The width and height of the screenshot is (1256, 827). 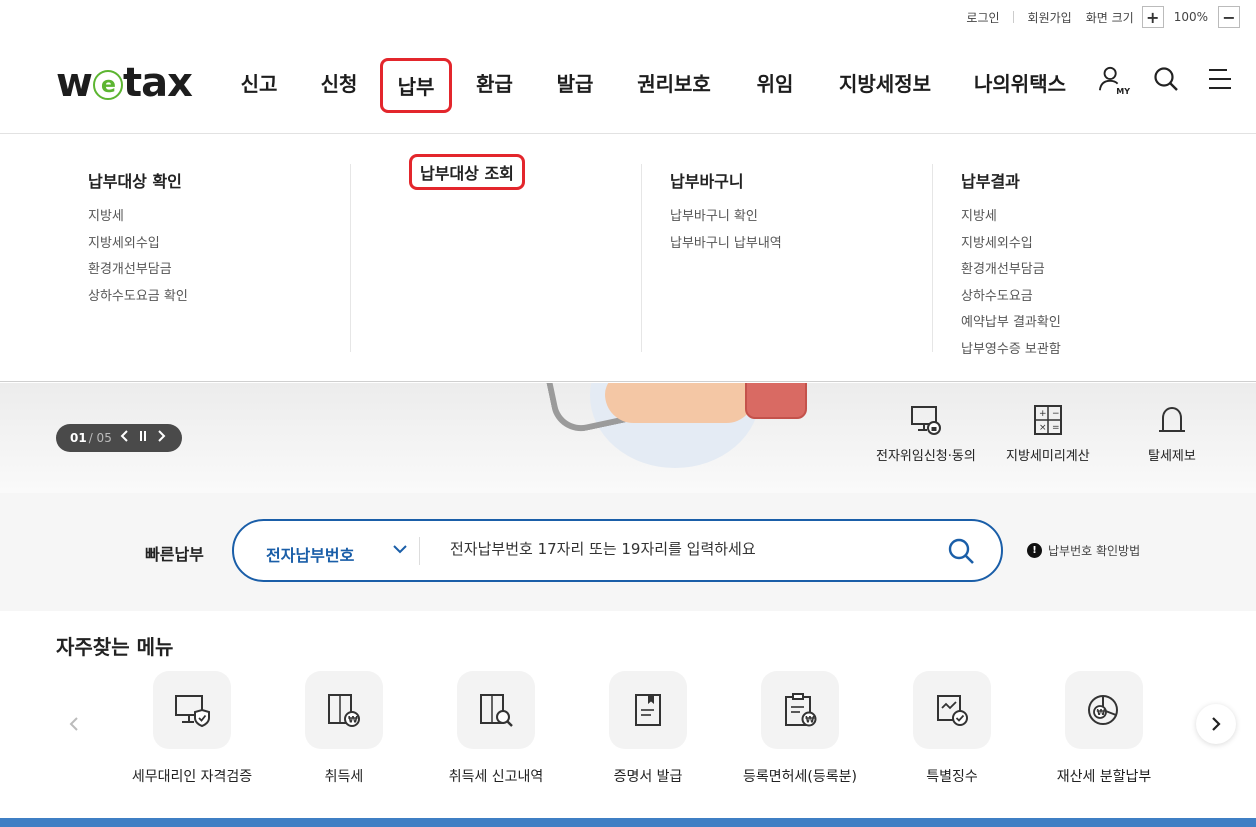 I want to click on folder-check-icon, so click(x=952, y=710).